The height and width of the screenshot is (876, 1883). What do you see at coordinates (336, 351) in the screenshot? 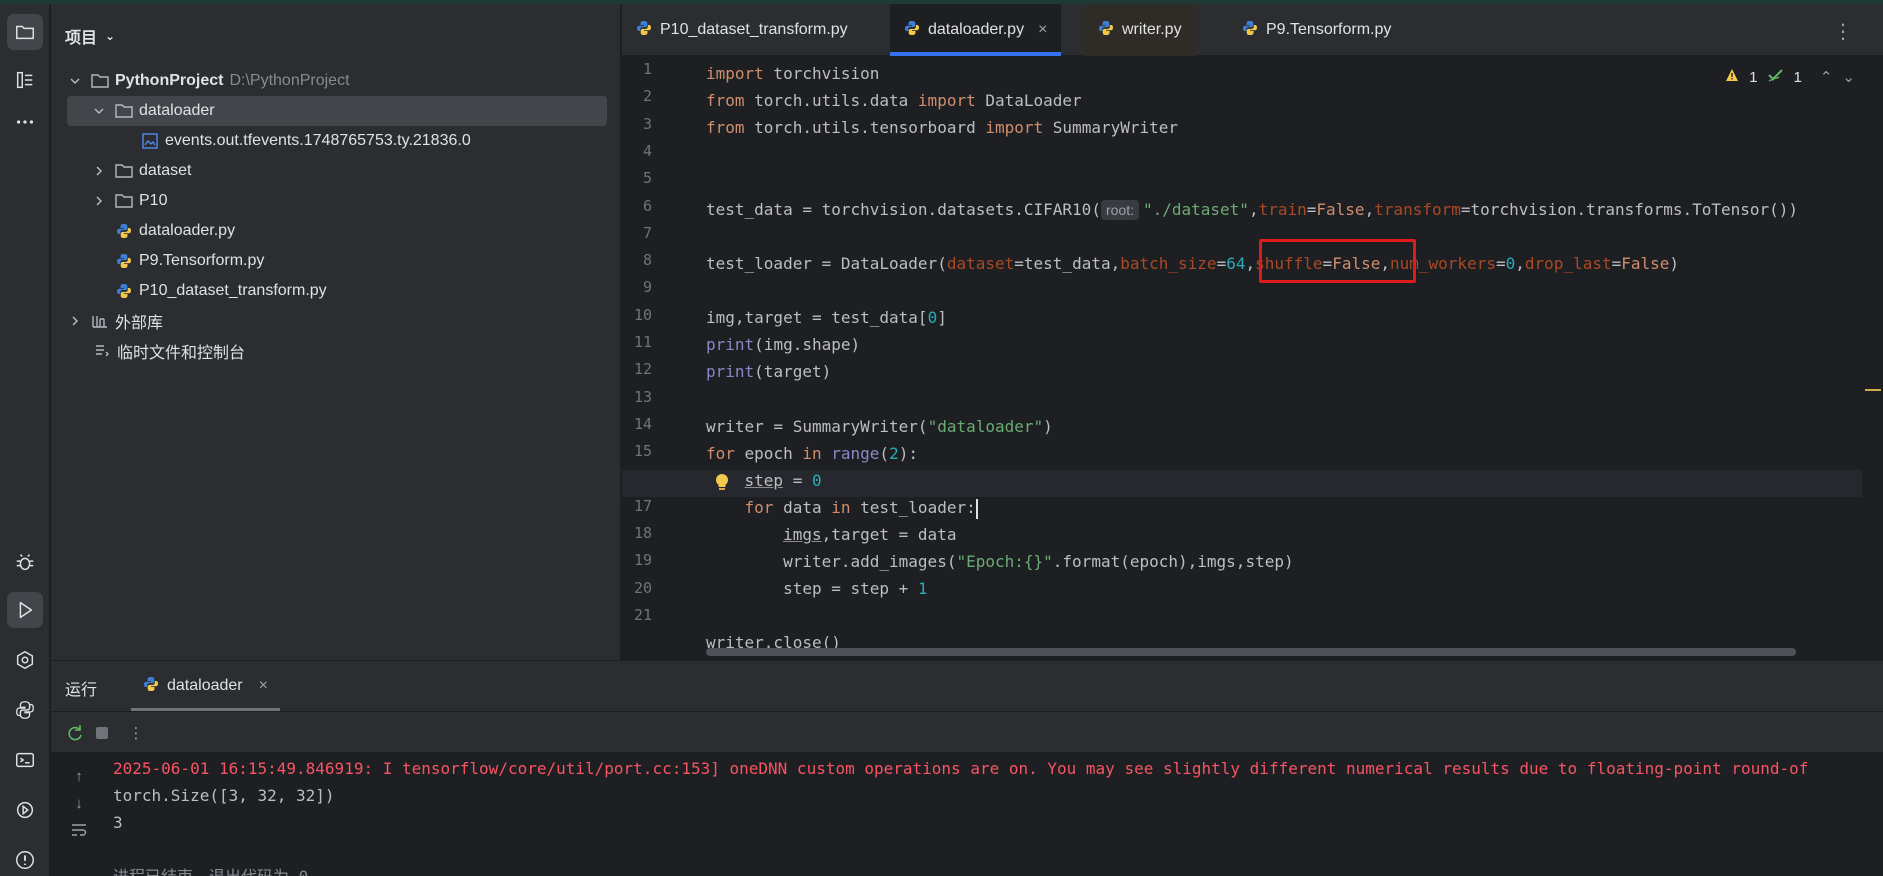
I see `tree-item-scratches: 临时文件和控制台` at bounding box center [336, 351].